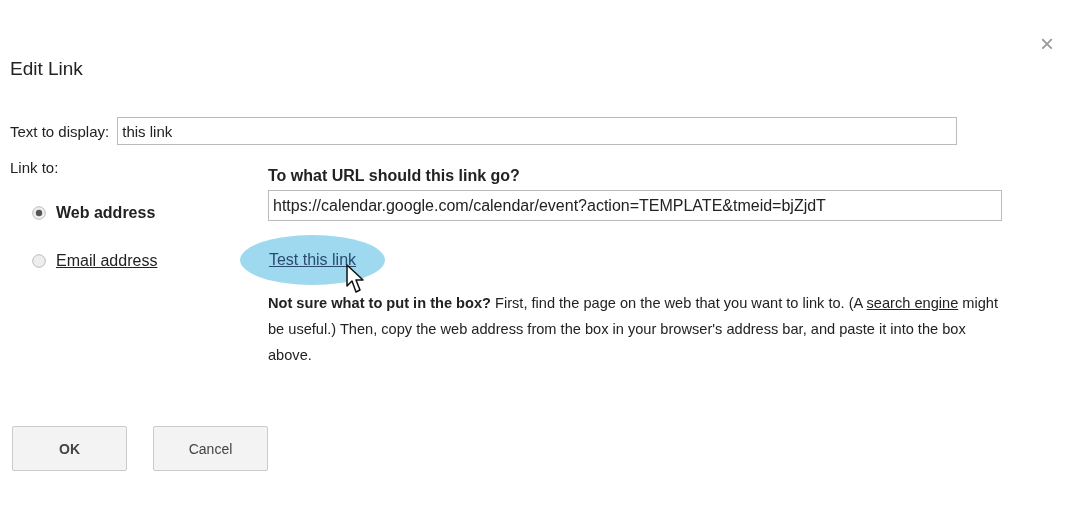 The width and height of the screenshot is (1079, 520). I want to click on text-input-field: this link, so click(537, 131).